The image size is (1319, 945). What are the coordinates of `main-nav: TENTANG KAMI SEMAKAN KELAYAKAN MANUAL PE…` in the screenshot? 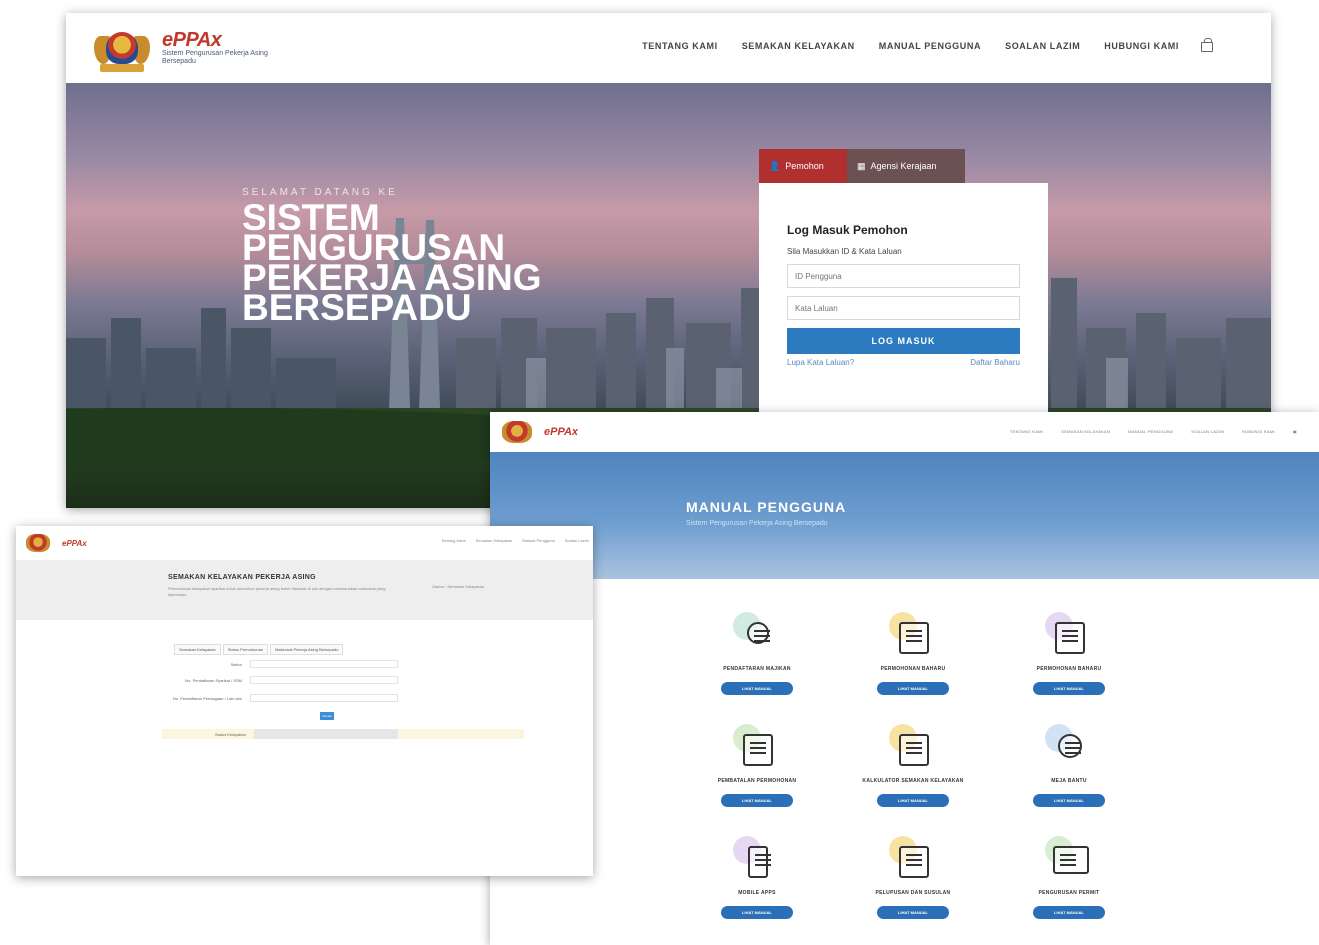 It's located at (910, 46).